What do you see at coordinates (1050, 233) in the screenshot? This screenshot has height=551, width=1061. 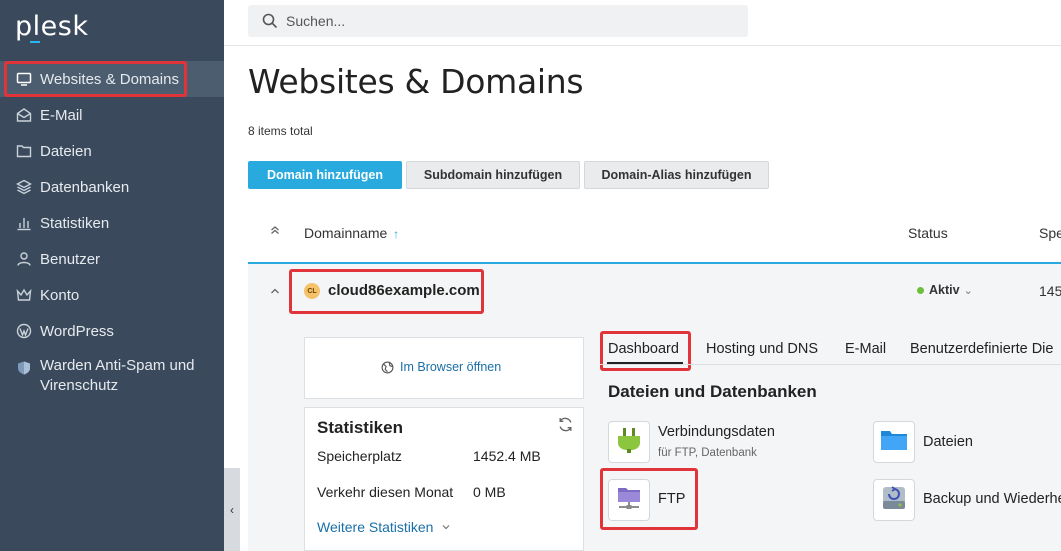 I see `column-header-third: Spe` at bounding box center [1050, 233].